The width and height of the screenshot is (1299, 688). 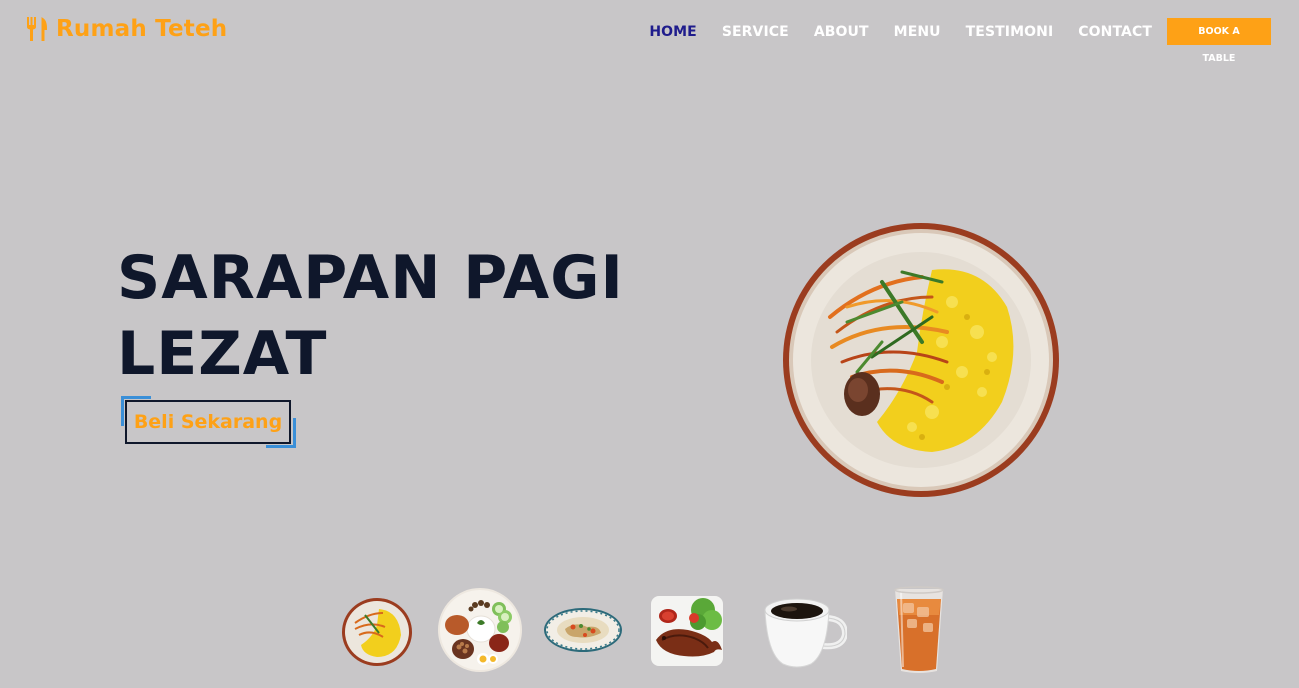 I want to click on soup-bowl-thumb, so click(x=583, y=632).